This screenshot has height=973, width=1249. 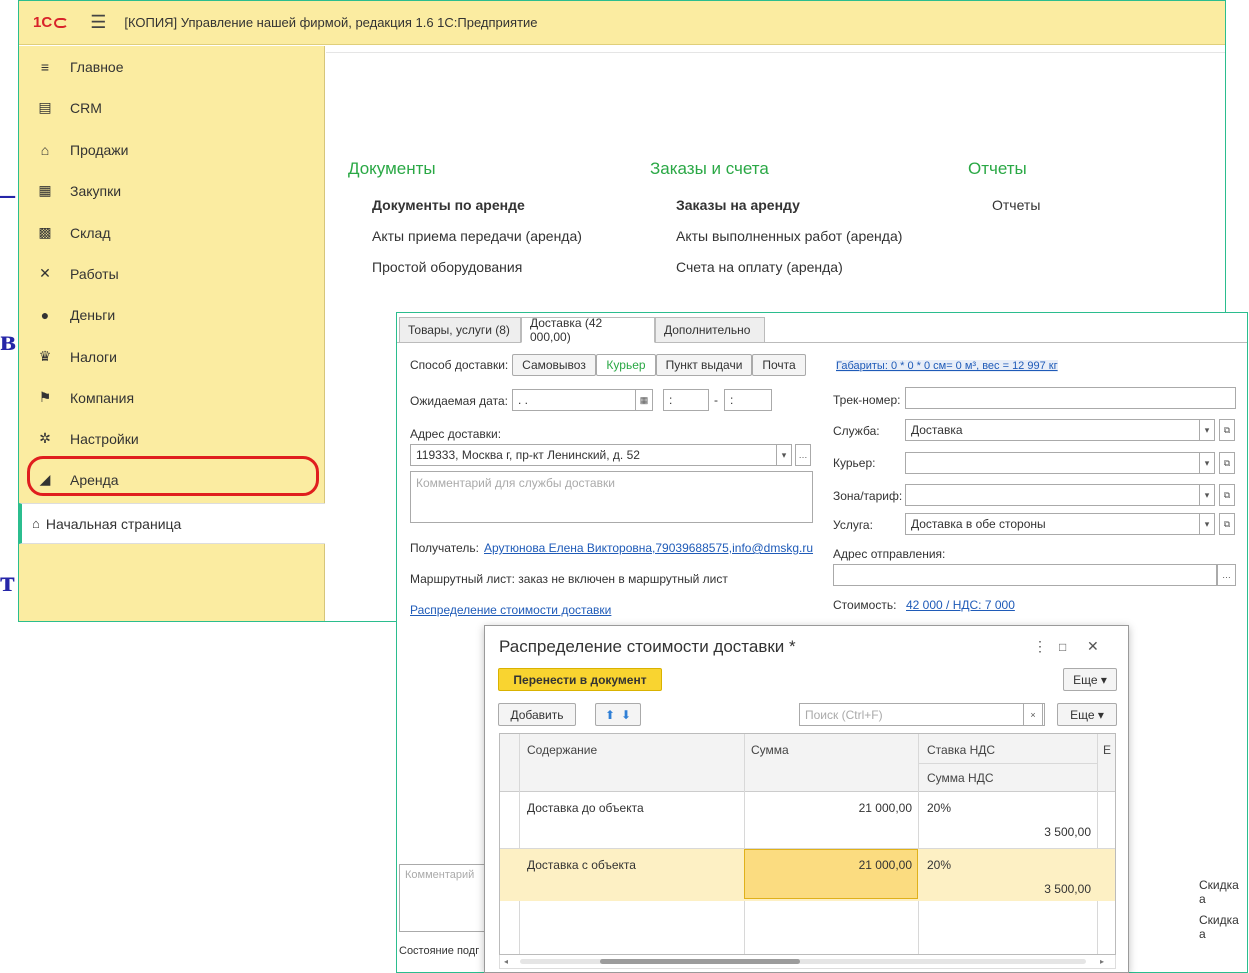 I want to click on tab-delivery: Доставка (42 000,00), so click(x=588, y=330).